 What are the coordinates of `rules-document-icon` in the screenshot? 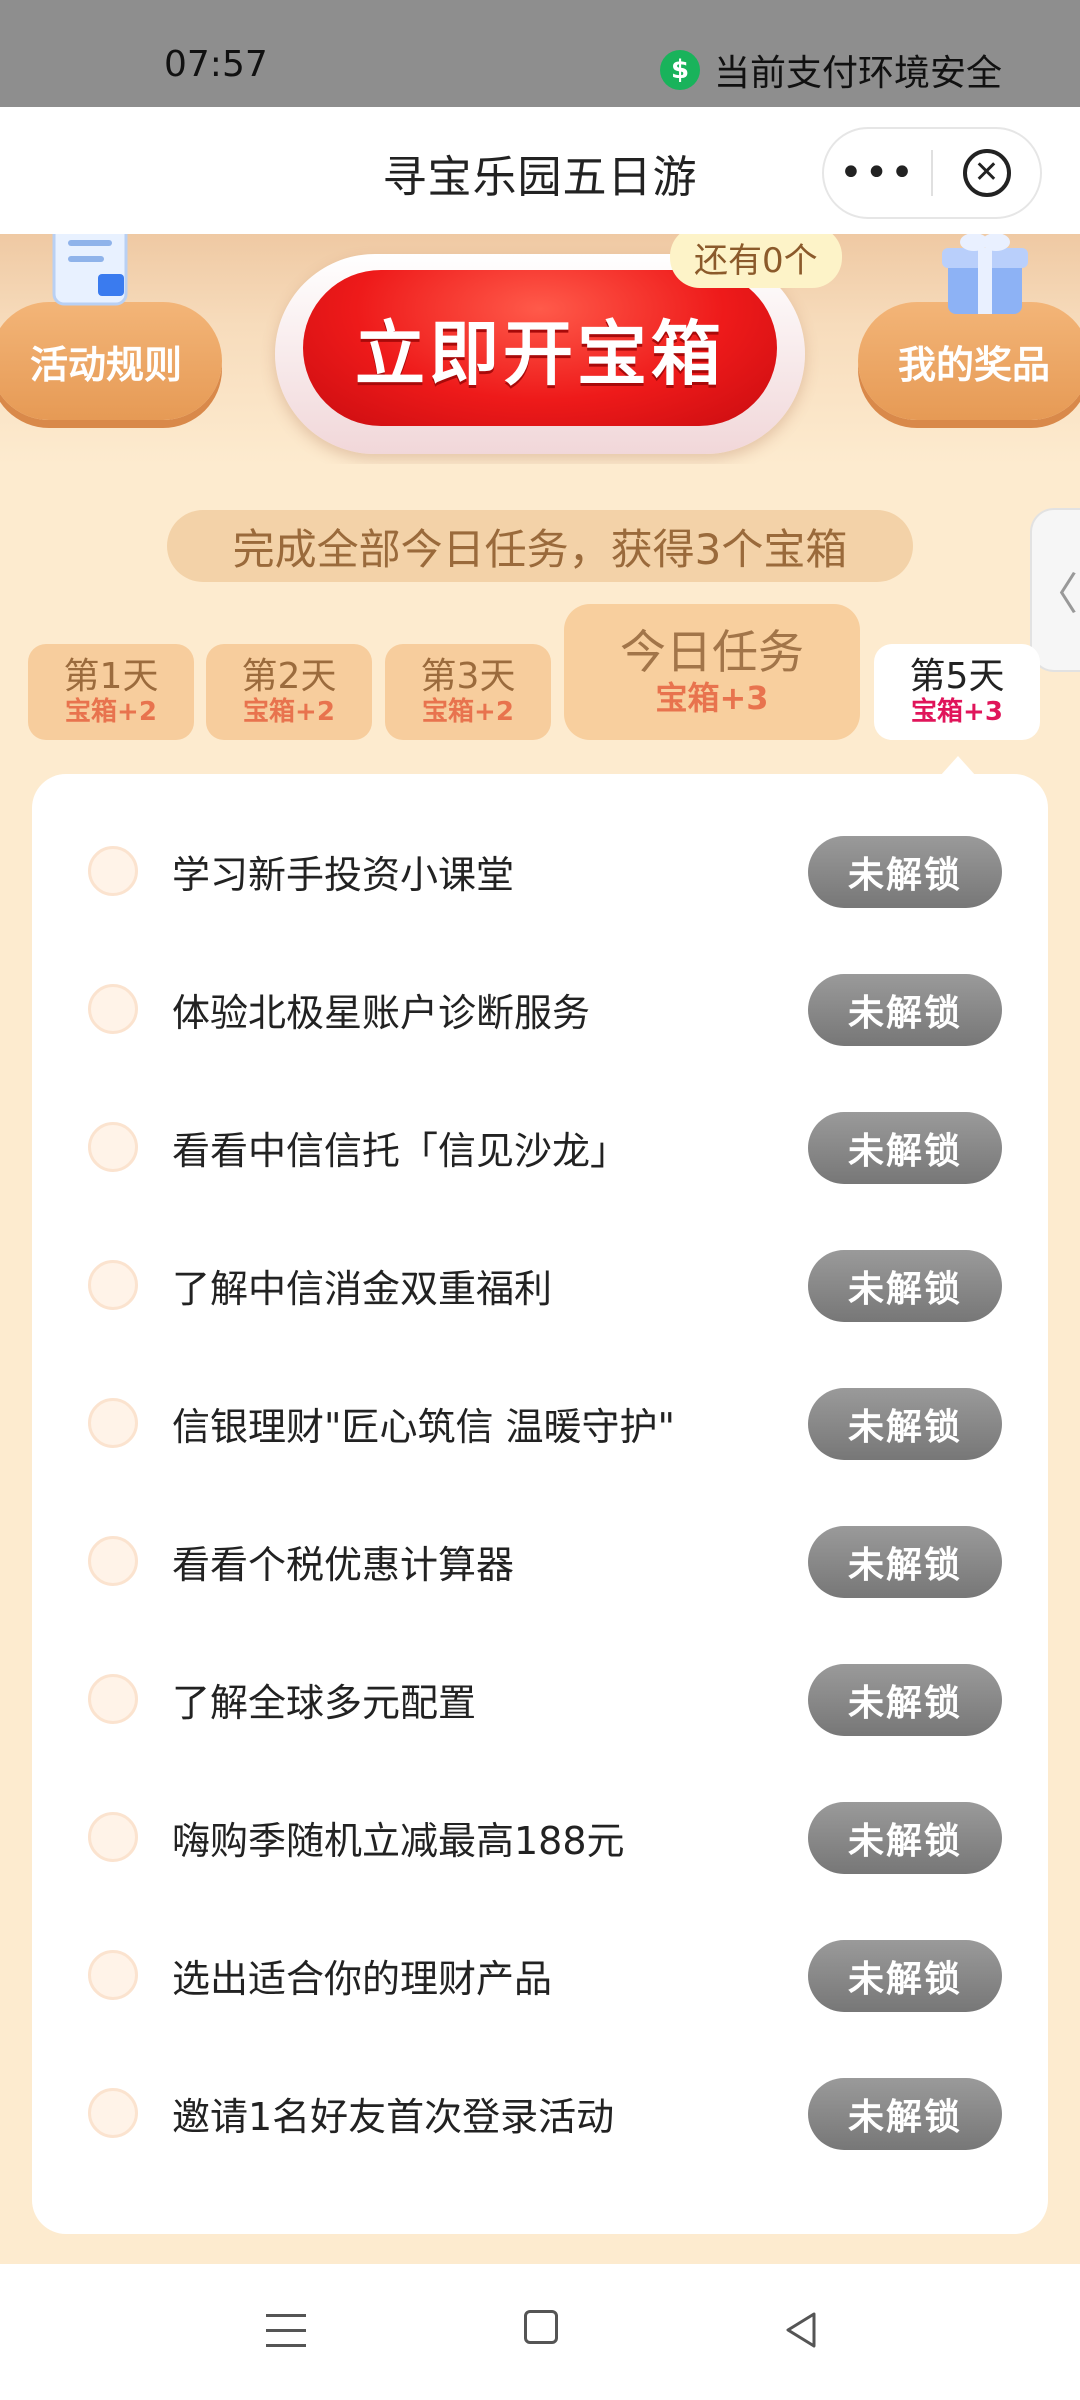 It's located at (90, 270).